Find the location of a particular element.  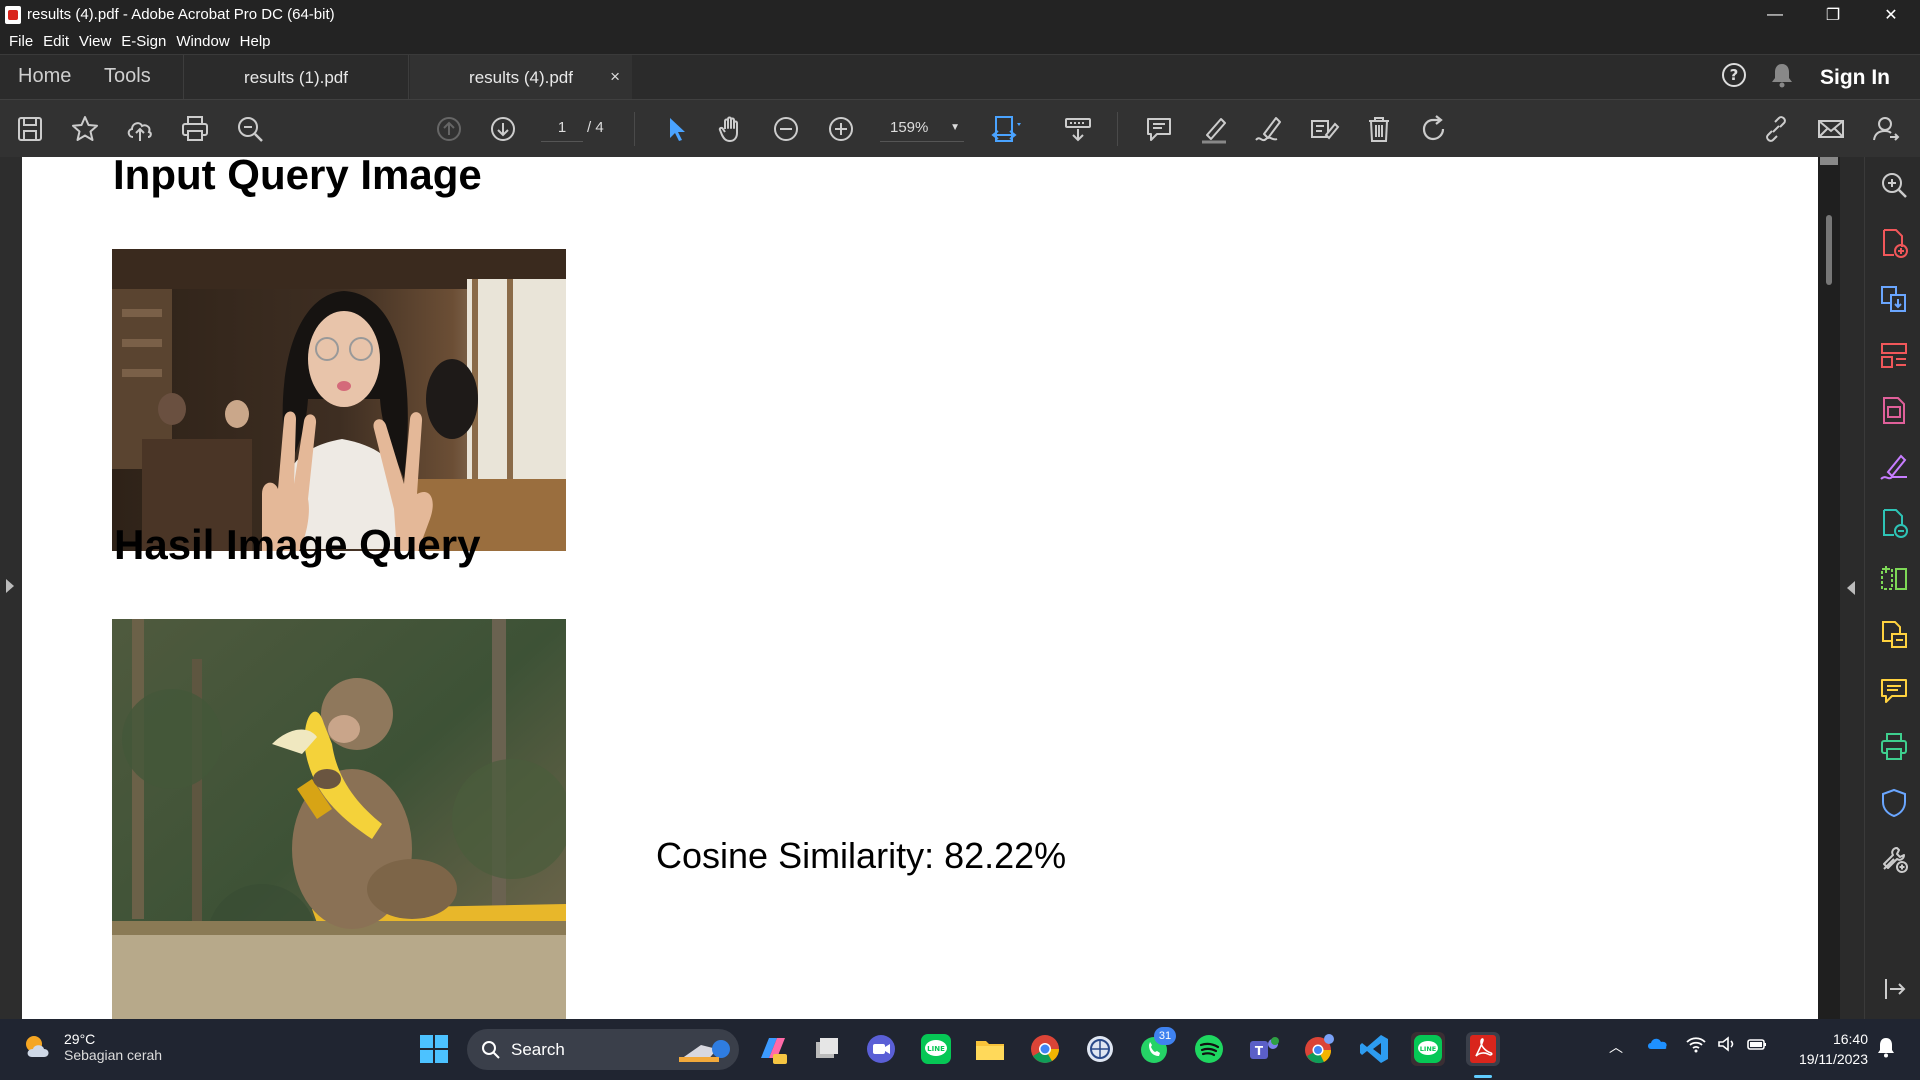

fill-sign-icon is located at coordinates (1894, 467).